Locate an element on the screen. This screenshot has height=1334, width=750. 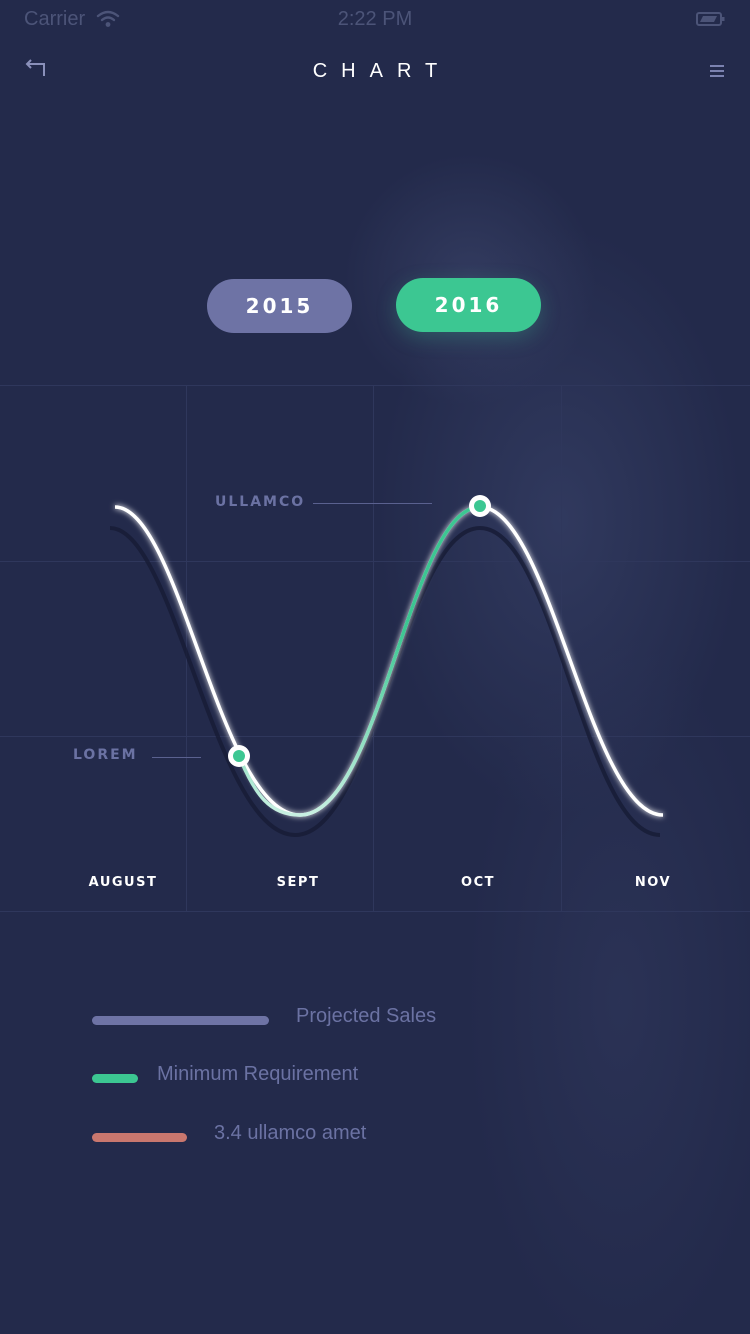
x-tick-oct: OCT is located at coordinates (478, 882).